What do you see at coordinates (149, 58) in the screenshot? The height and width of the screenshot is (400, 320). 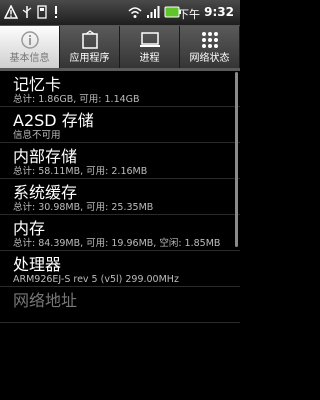 I see `tab-label: 进程` at bounding box center [149, 58].